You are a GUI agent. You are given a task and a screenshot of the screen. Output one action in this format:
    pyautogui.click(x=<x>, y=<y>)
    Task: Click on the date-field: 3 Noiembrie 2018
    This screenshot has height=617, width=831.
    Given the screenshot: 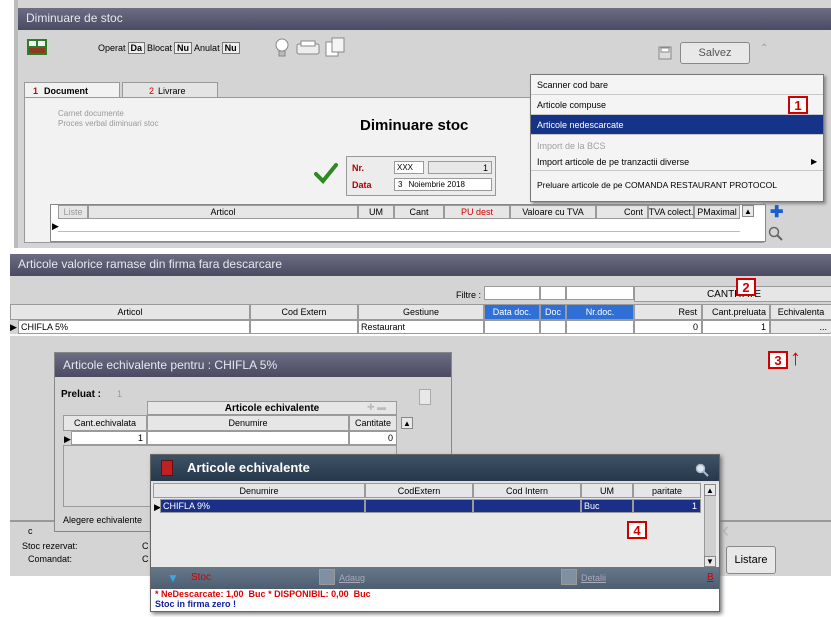 What is the action you would take?
    pyautogui.click(x=443, y=184)
    